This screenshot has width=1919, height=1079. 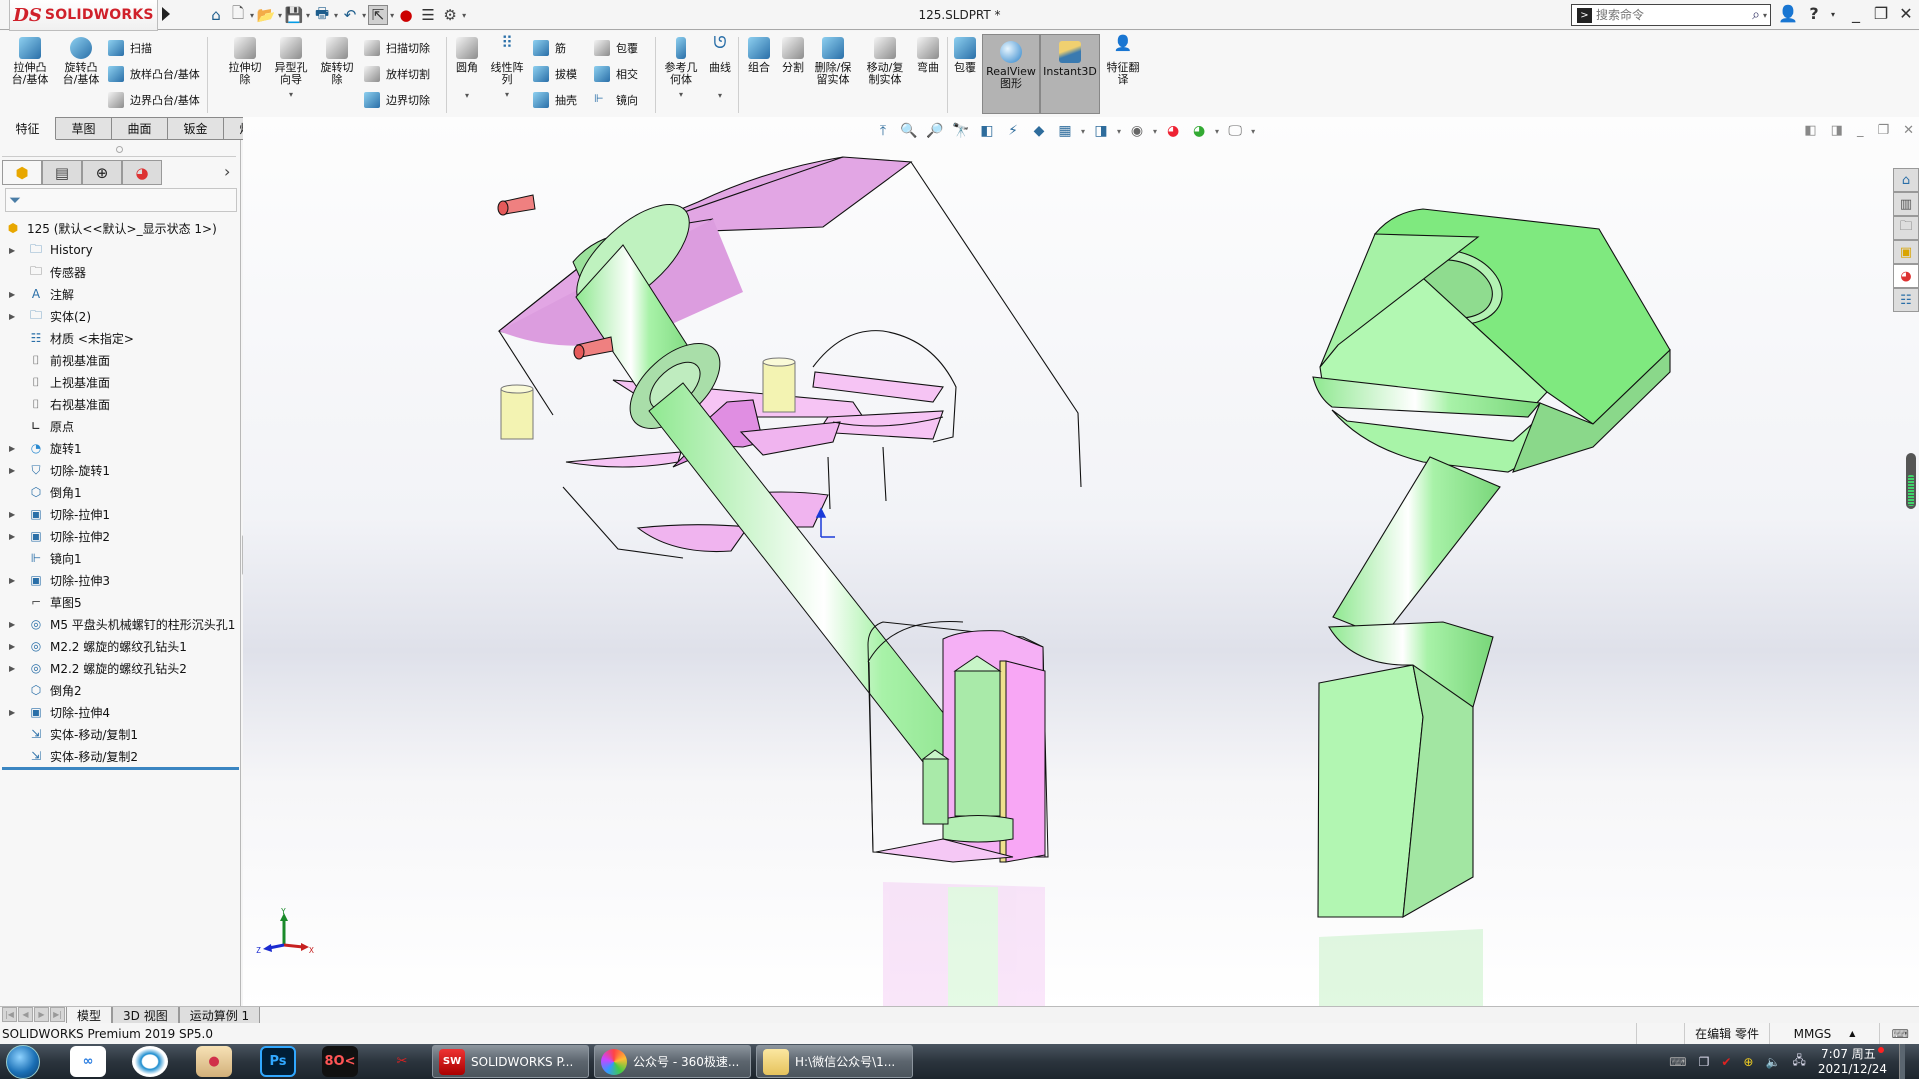 What do you see at coordinates (1906, 180) in the screenshot?
I see `solidworks-resources-tab: ⌂` at bounding box center [1906, 180].